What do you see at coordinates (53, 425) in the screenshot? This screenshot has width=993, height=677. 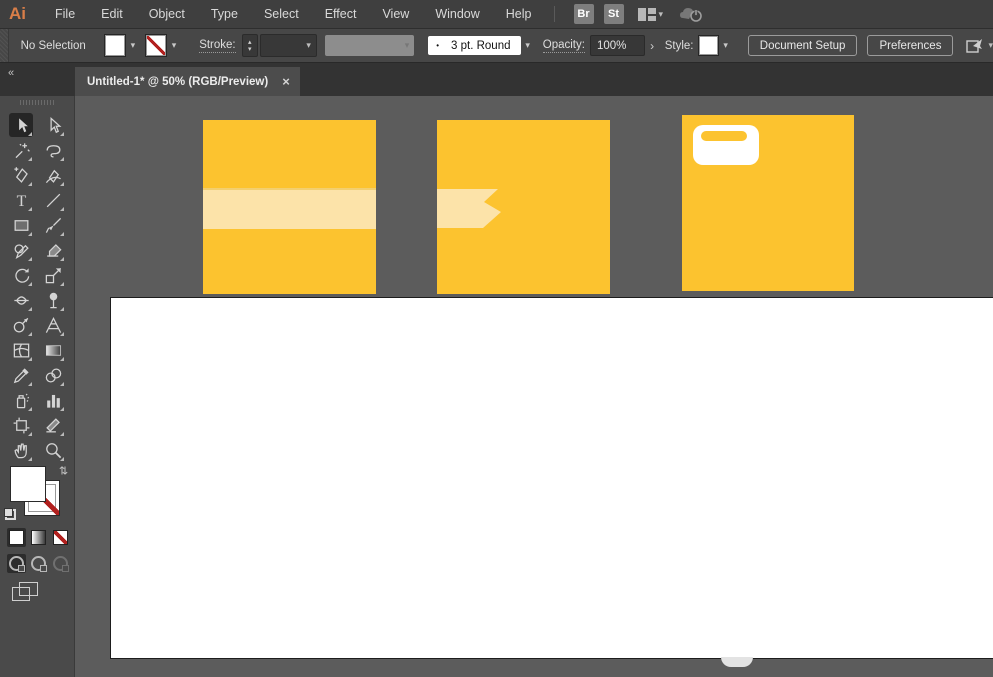 I see `slice-tool` at bounding box center [53, 425].